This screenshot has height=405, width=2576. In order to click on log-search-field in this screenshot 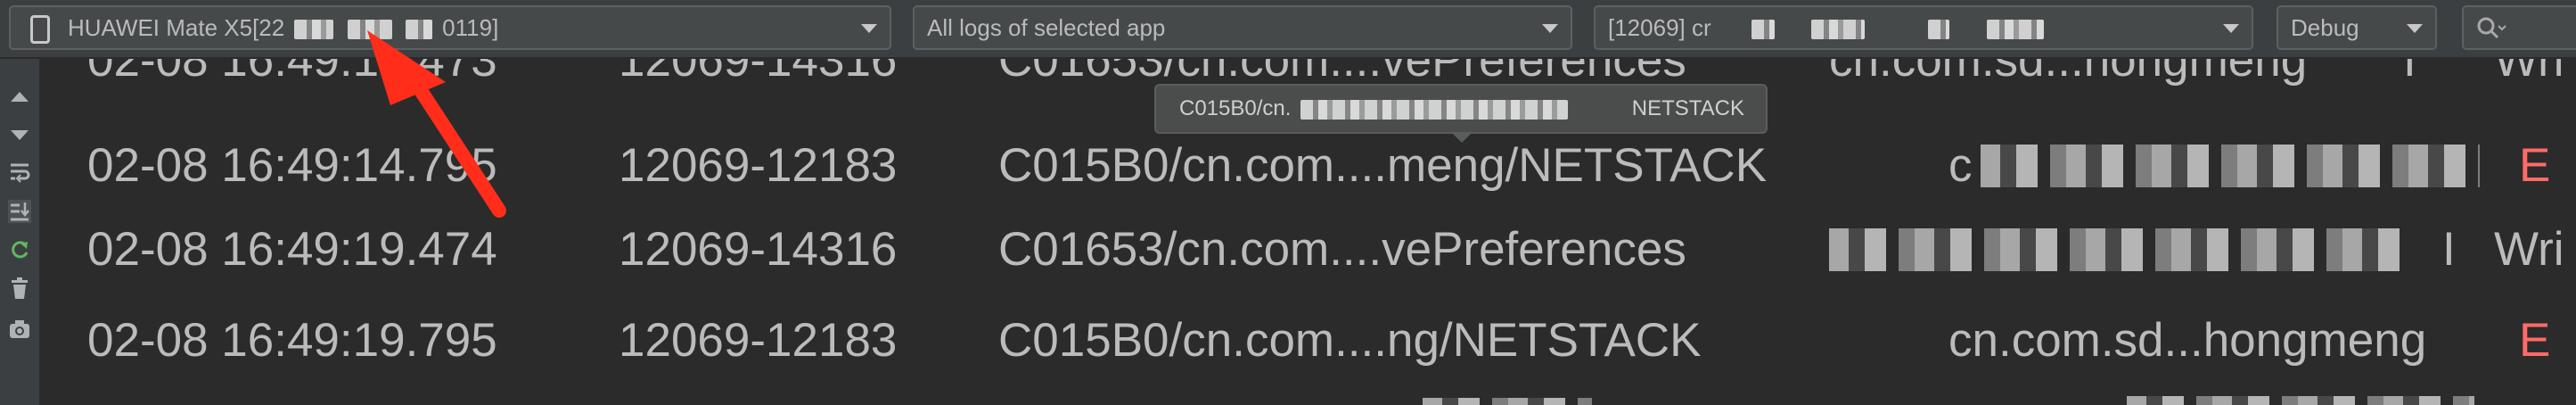, I will do `click(2519, 27)`.